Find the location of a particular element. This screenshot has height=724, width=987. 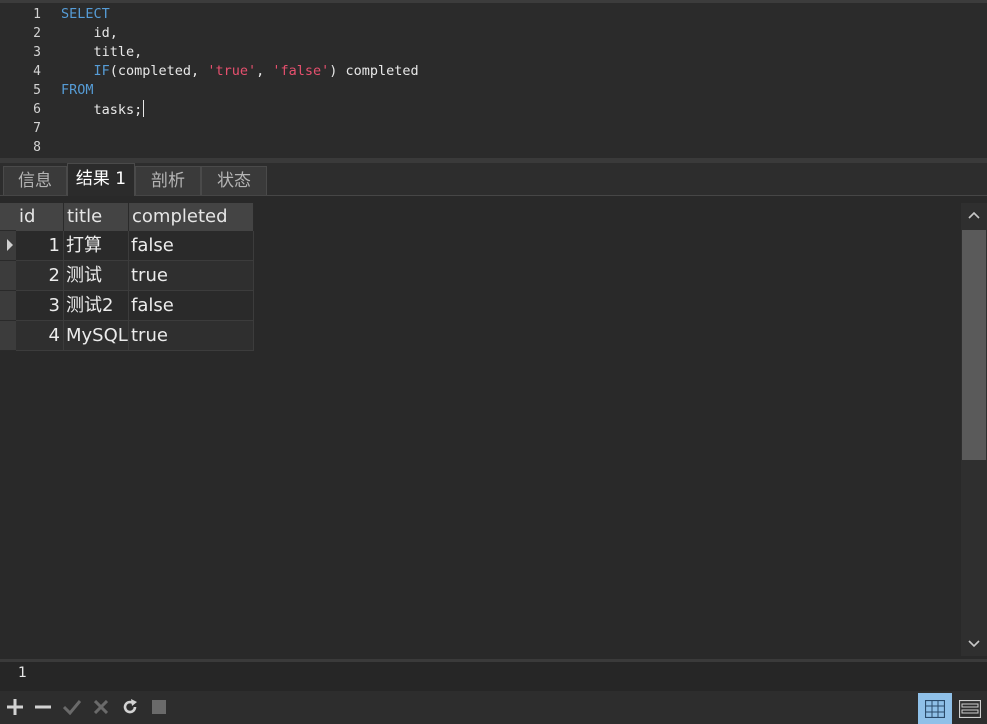

code-line: tasks; is located at coordinates (103, 110).